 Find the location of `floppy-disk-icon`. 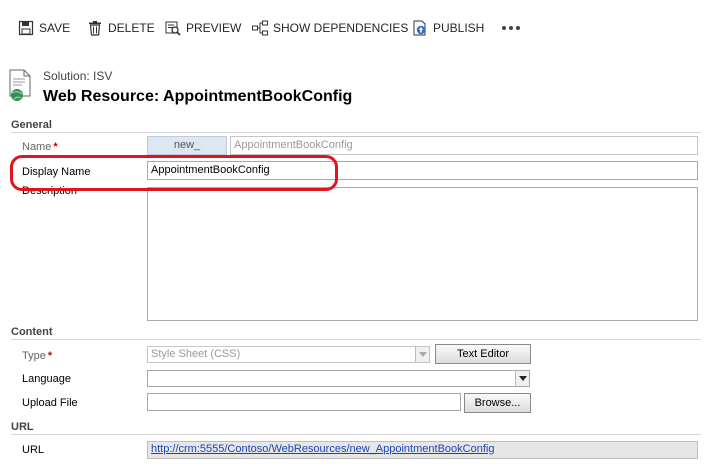

floppy-disk-icon is located at coordinates (26, 28).